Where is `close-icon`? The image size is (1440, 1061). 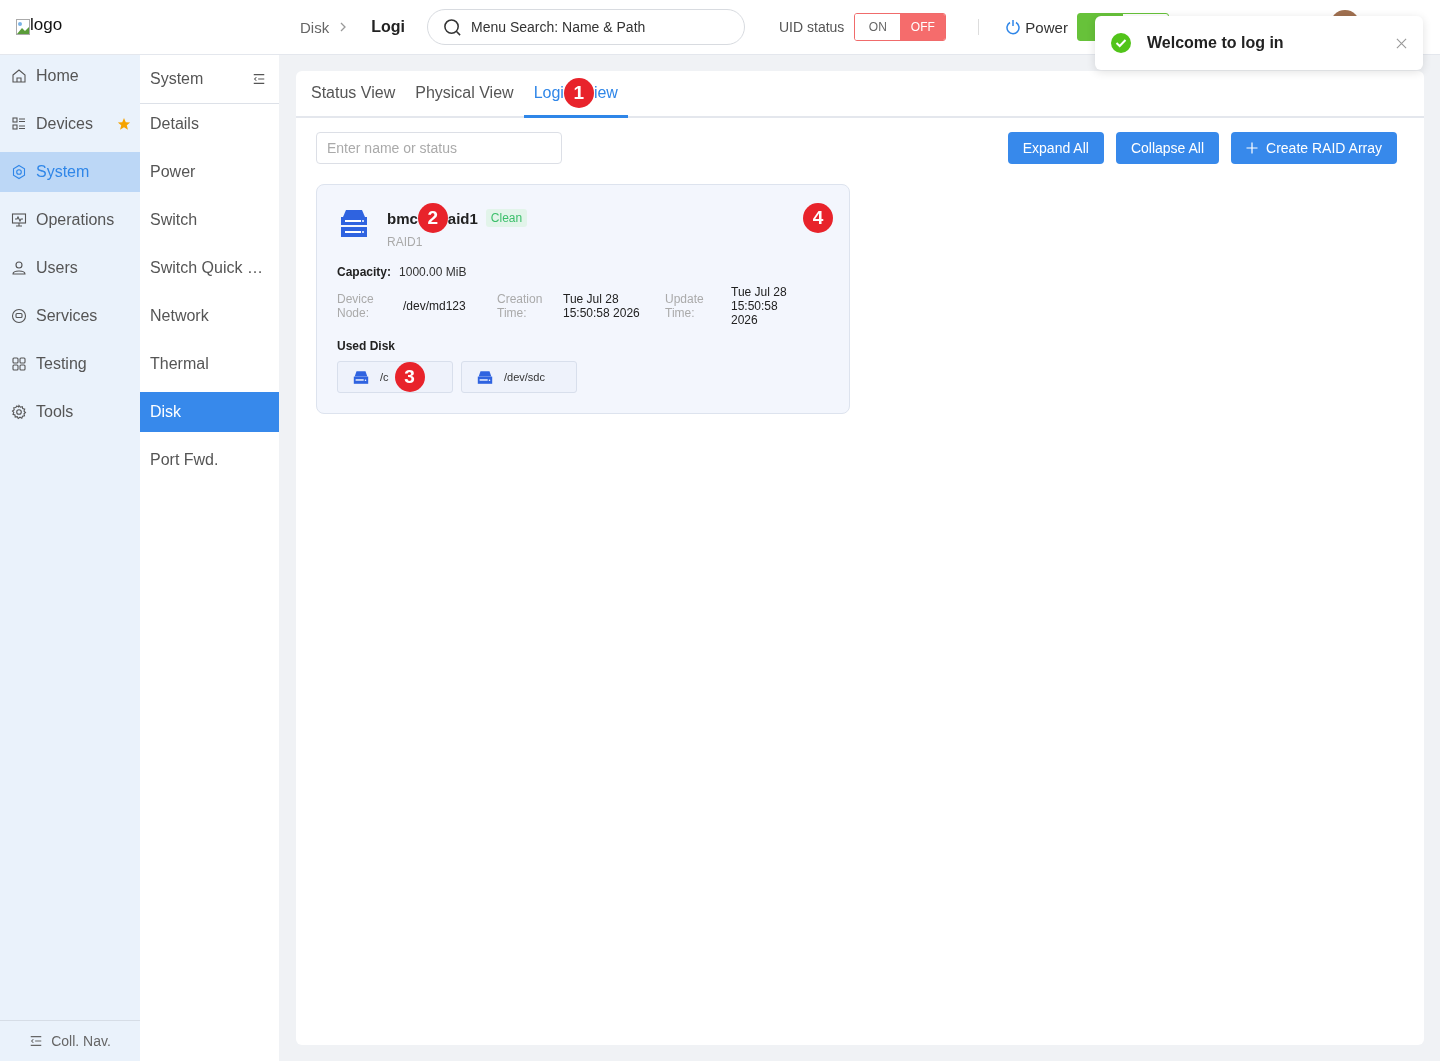
close-icon is located at coordinates (1401, 43).